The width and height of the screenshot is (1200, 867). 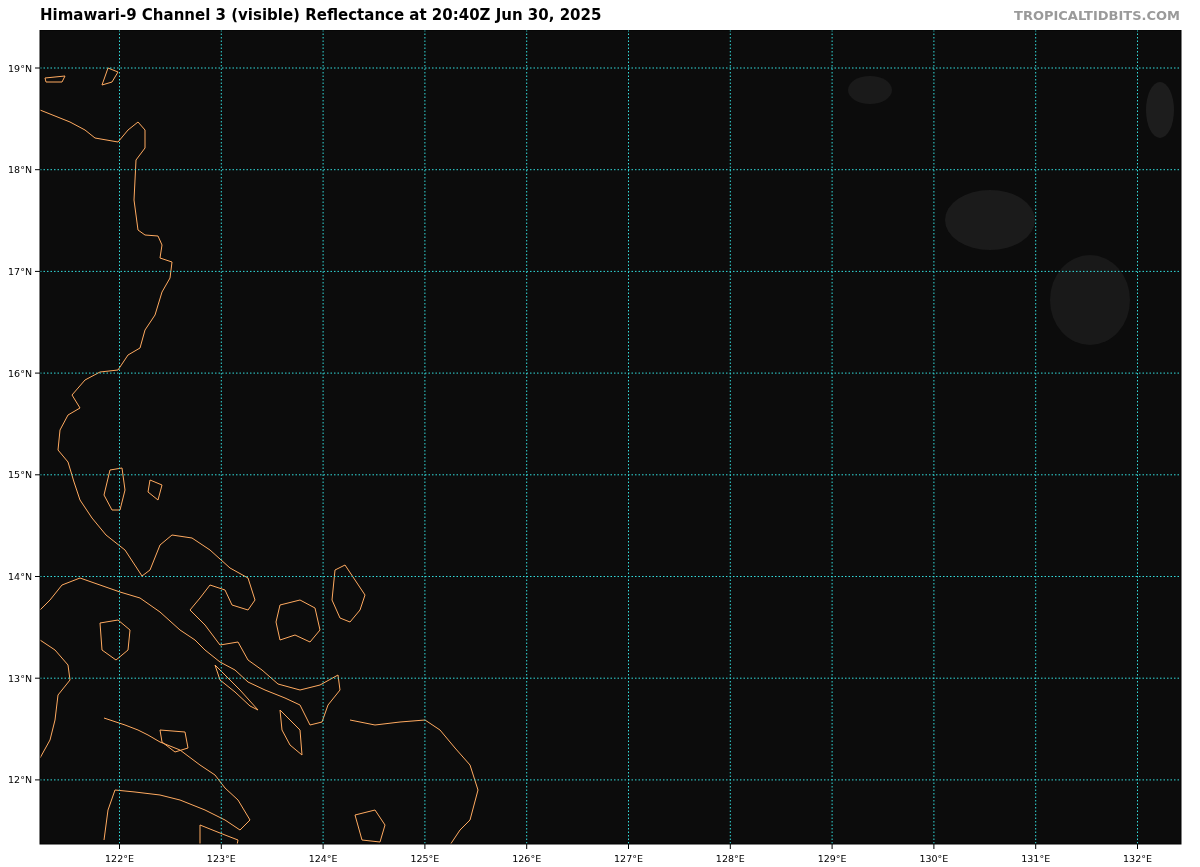 I want to click on longitude-label: 122°E, so click(x=119, y=858).